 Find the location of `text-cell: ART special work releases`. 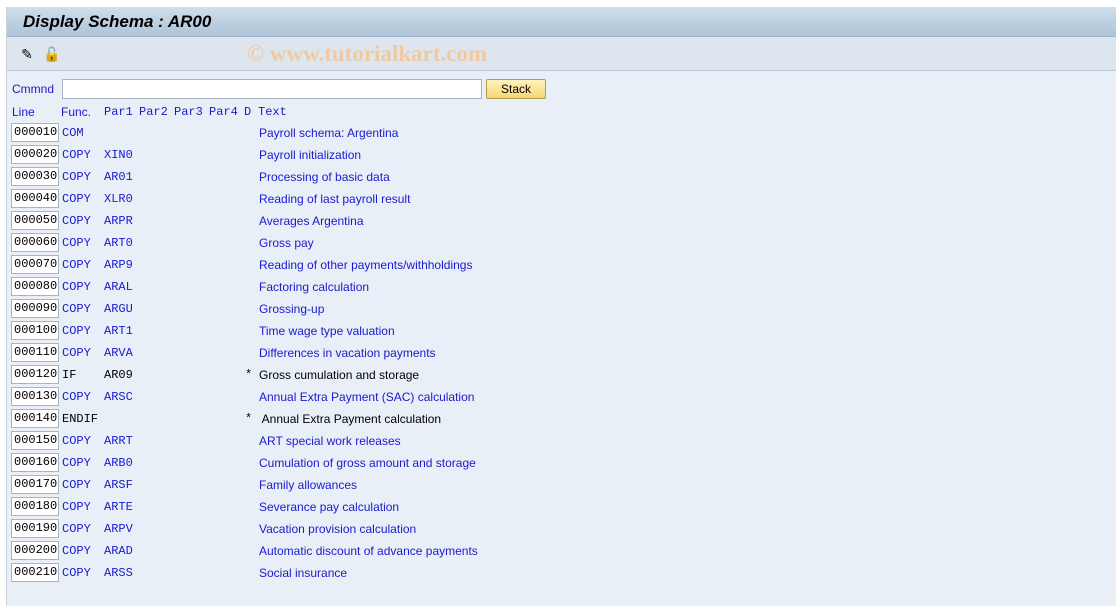

text-cell: ART special work releases is located at coordinates (330, 441).